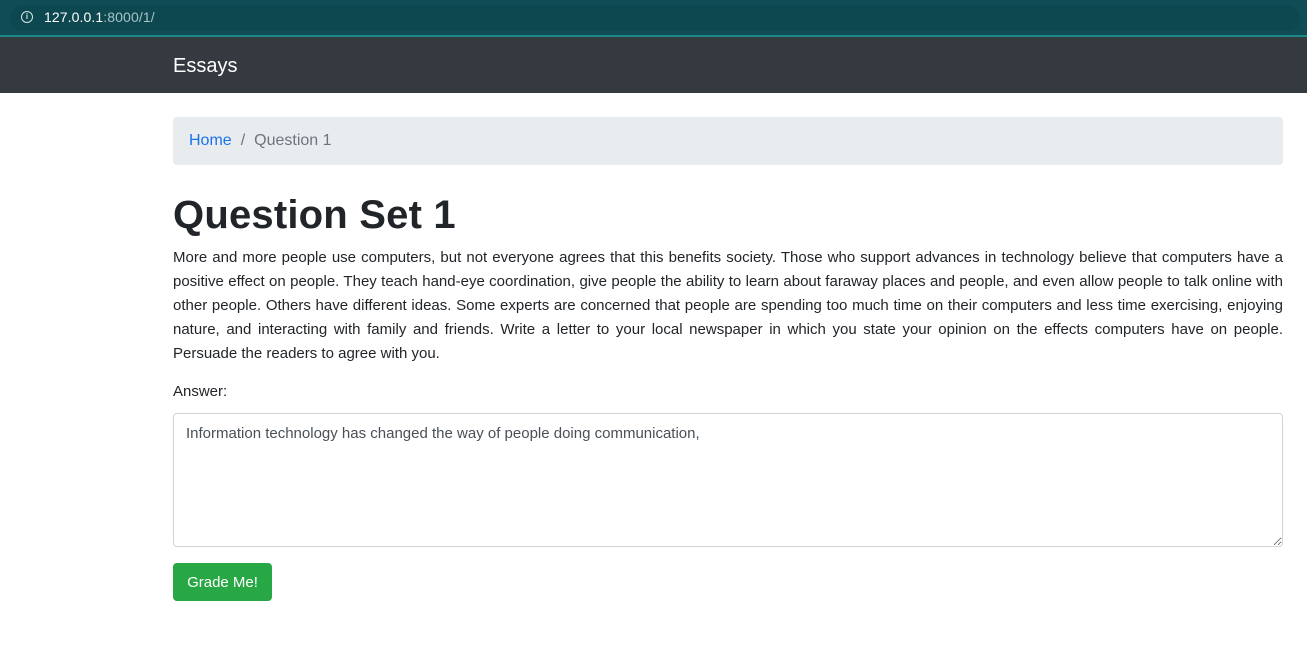  Describe the element at coordinates (200, 391) in the screenshot. I see `answer-label: Answer:` at that location.